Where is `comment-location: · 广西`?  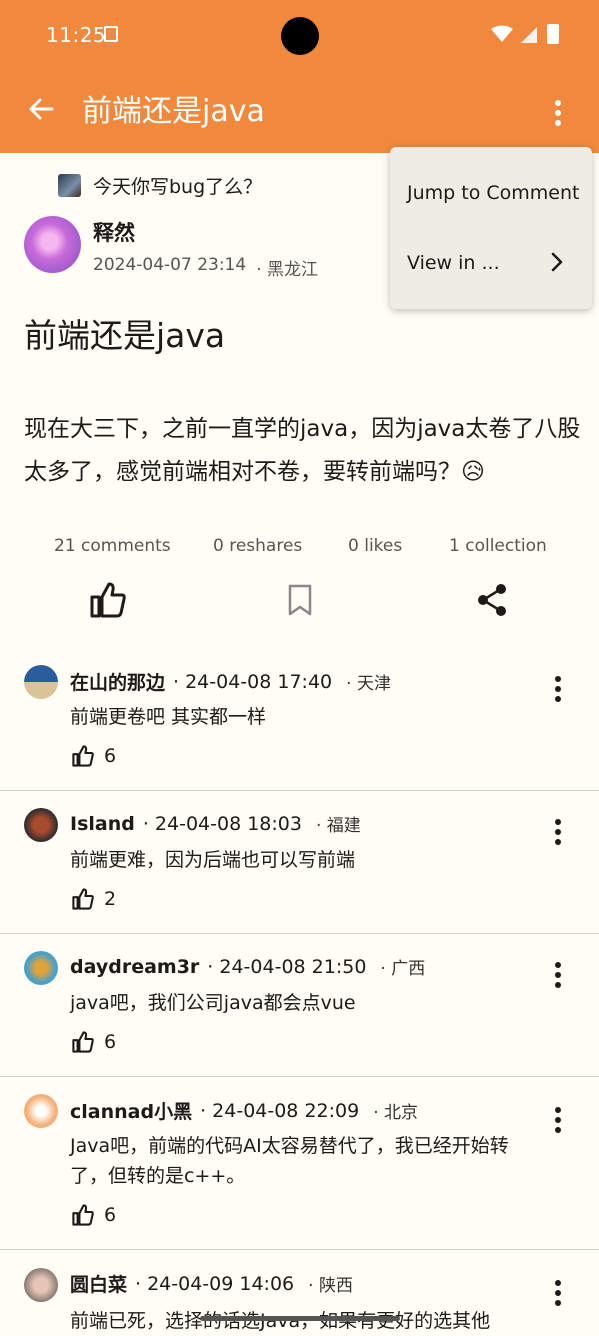
comment-location: · 广西 is located at coordinates (403, 969).